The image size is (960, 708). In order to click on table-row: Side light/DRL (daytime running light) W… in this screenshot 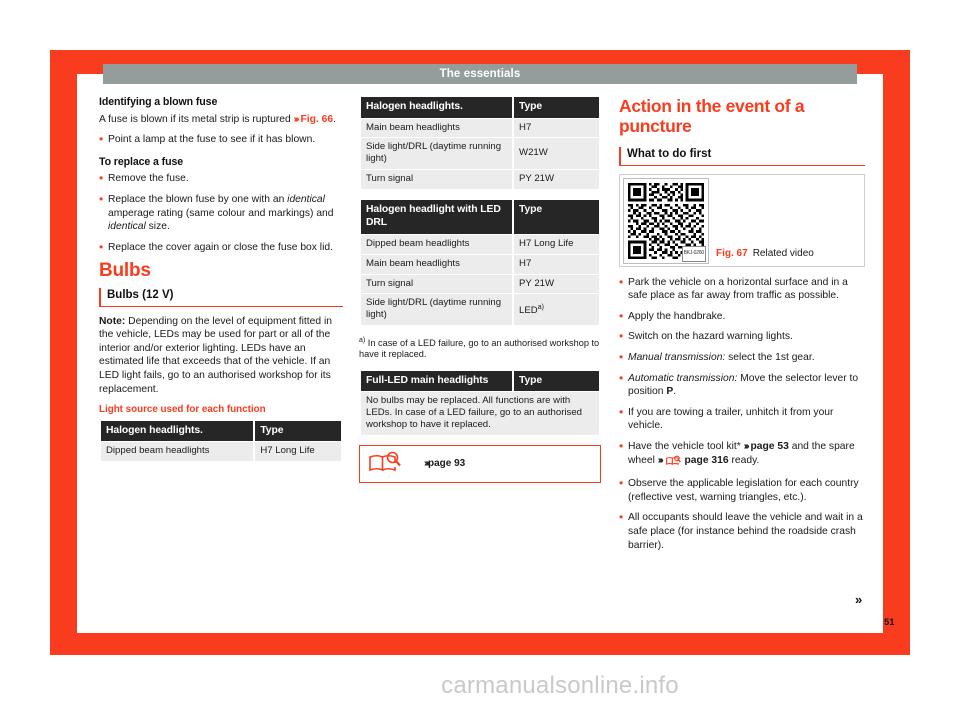, I will do `click(480, 153)`.